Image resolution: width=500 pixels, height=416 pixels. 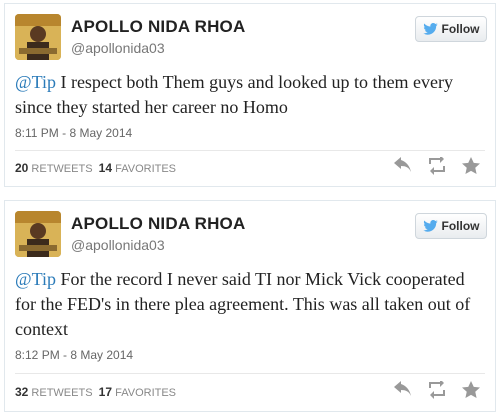 What do you see at coordinates (73, 133) in the screenshot?
I see `tweet-timestamp: 8:11 PM - 8 May 2014` at bounding box center [73, 133].